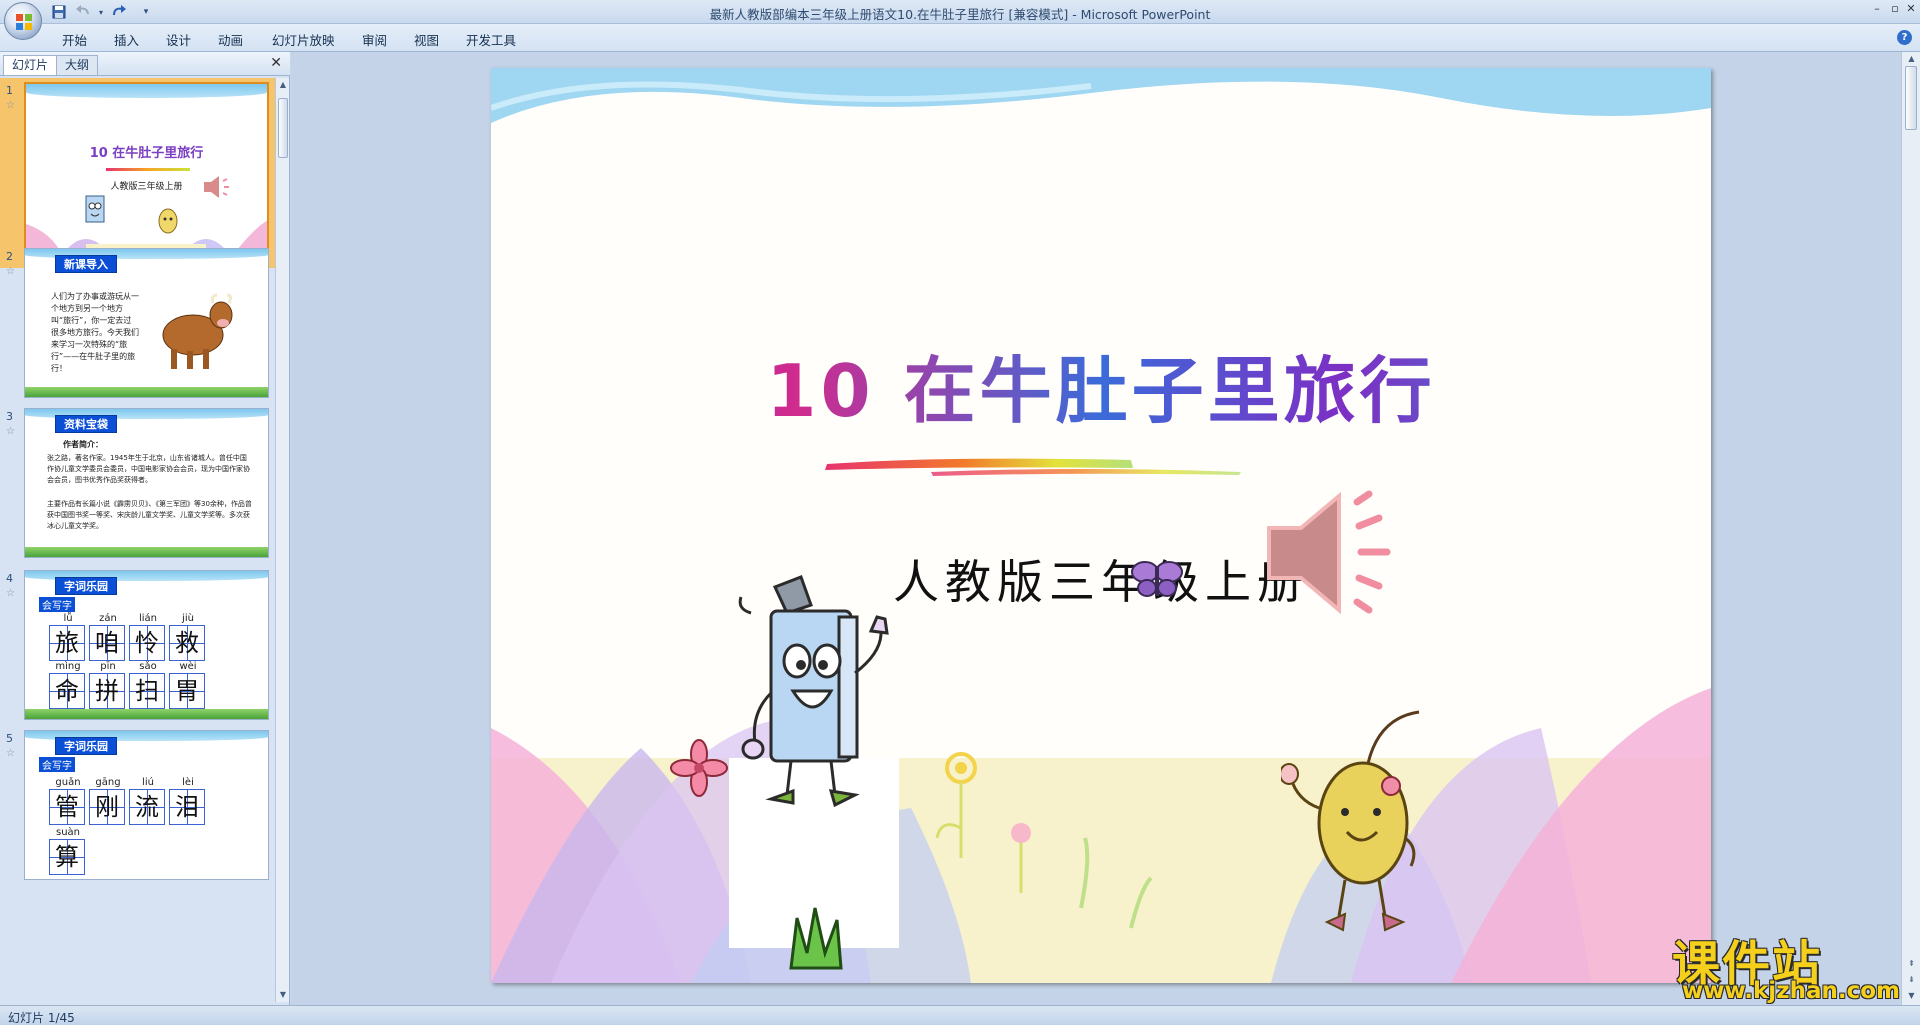 The width and height of the screenshot is (1920, 1025). I want to click on char-cell: guǎn 管, so click(68, 801).